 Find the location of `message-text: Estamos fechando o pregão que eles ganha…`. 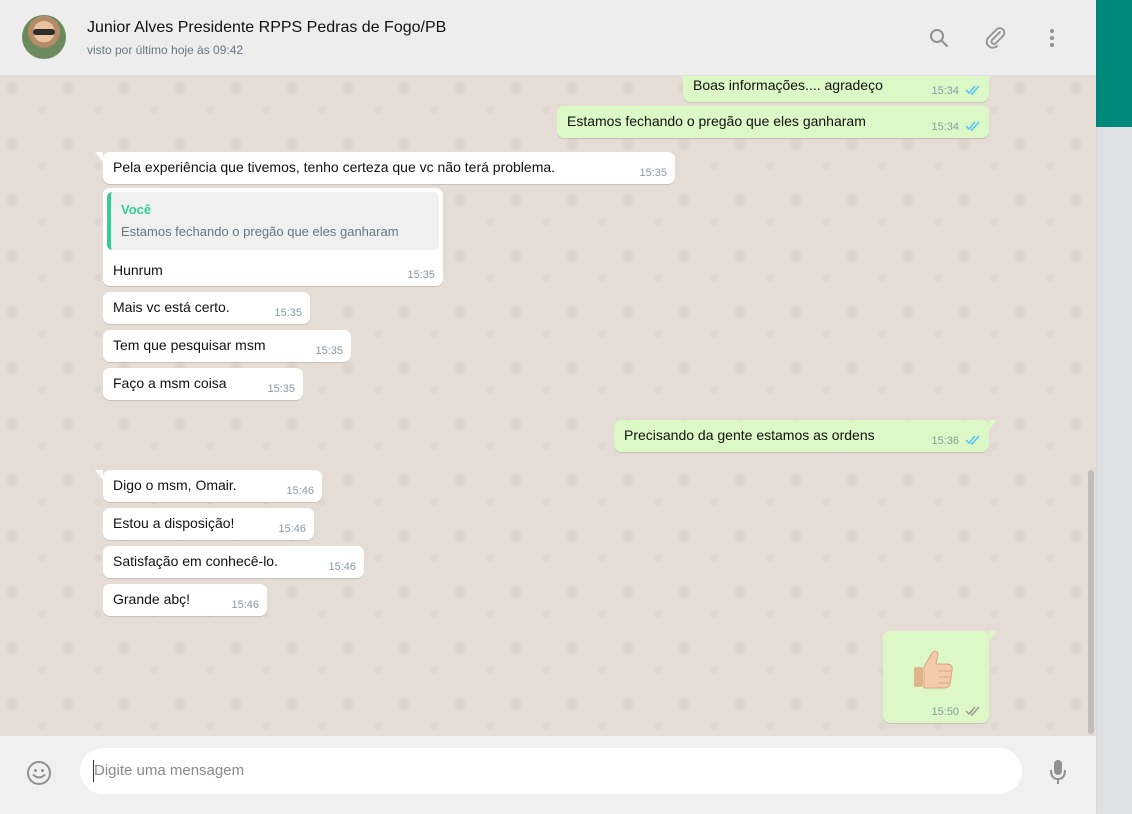

message-text: Estamos fechando o pregão que eles ganha… is located at coordinates (716, 121).